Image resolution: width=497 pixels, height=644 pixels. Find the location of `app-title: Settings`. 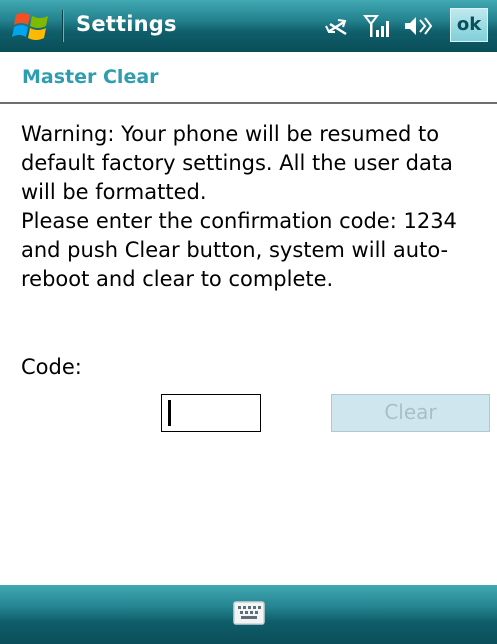

app-title: Settings is located at coordinates (126, 24).